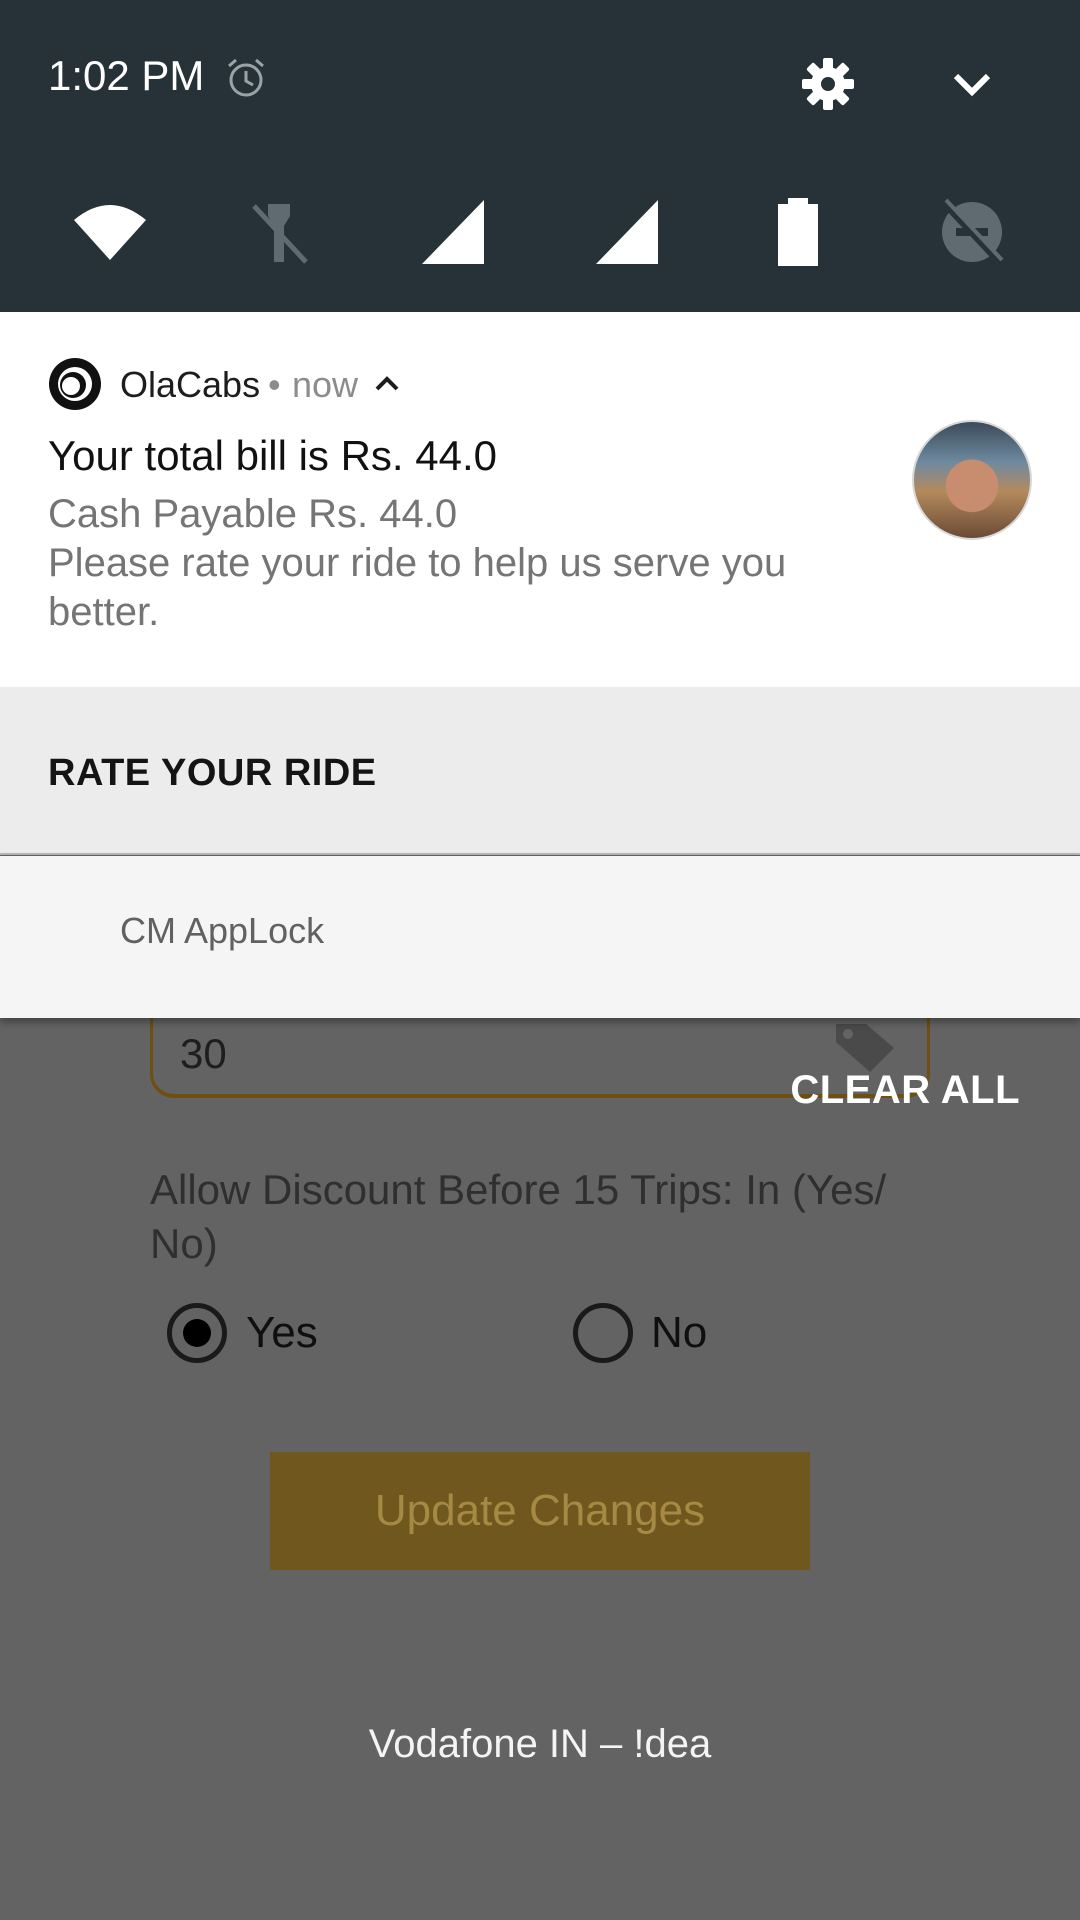 The width and height of the screenshot is (1080, 1920). Describe the element at coordinates (540, 1511) in the screenshot. I see `update-changes-button: Update Changes` at that location.